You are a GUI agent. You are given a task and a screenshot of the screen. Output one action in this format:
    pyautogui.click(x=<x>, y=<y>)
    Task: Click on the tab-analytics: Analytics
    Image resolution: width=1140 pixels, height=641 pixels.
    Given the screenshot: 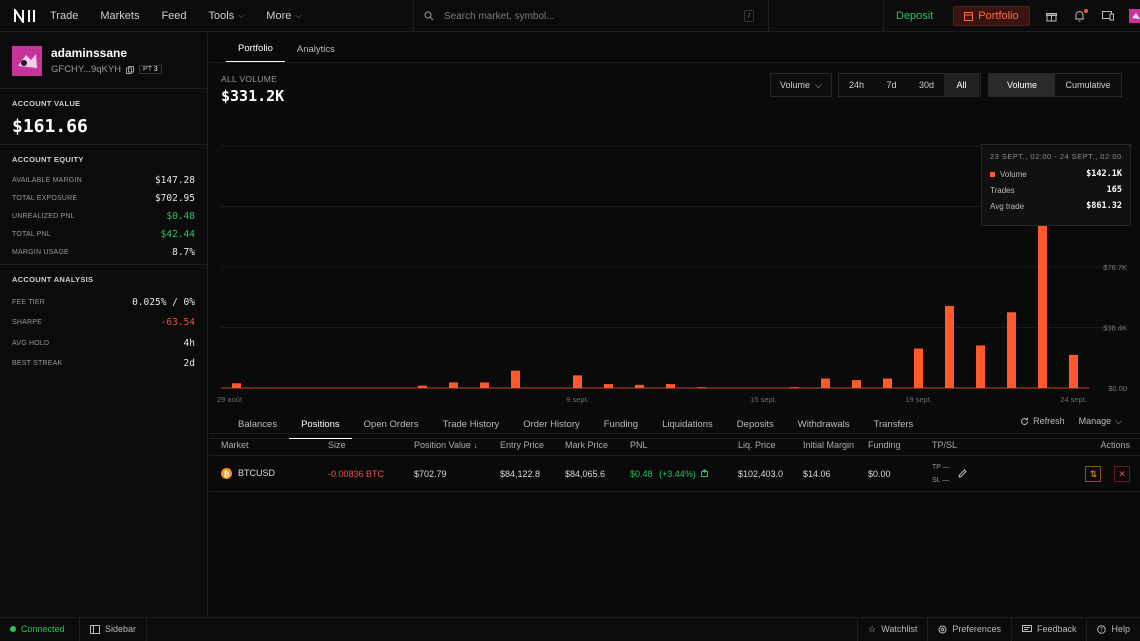 What is the action you would take?
    pyautogui.click(x=316, y=53)
    